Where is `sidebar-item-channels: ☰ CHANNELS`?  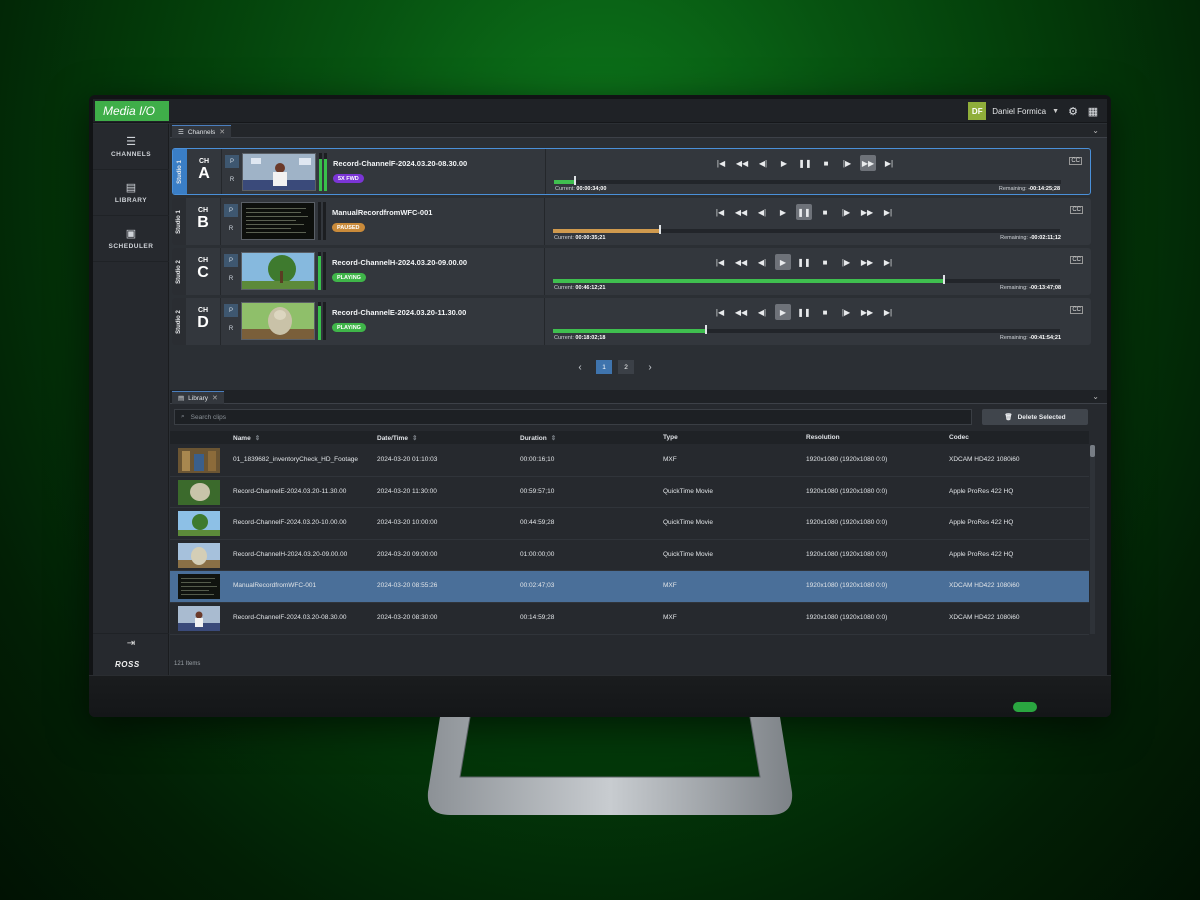
sidebar-item-channels: ☰ CHANNELS is located at coordinates (131, 147).